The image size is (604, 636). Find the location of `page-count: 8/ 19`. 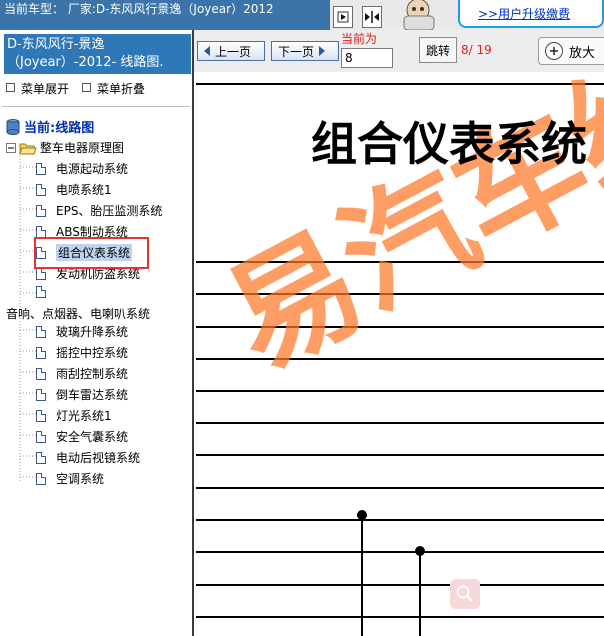

page-count: 8/ 19 is located at coordinates (476, 50).